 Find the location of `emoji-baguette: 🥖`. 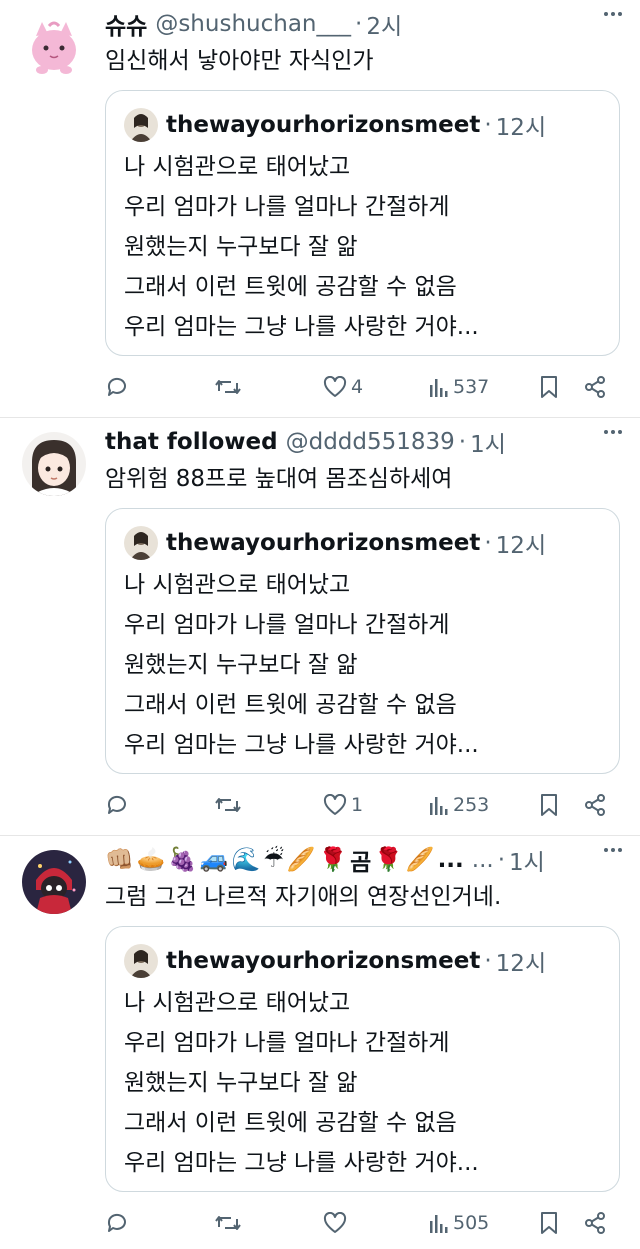

emoji-baguette: 🥖 is located at coordinates (301, 859).